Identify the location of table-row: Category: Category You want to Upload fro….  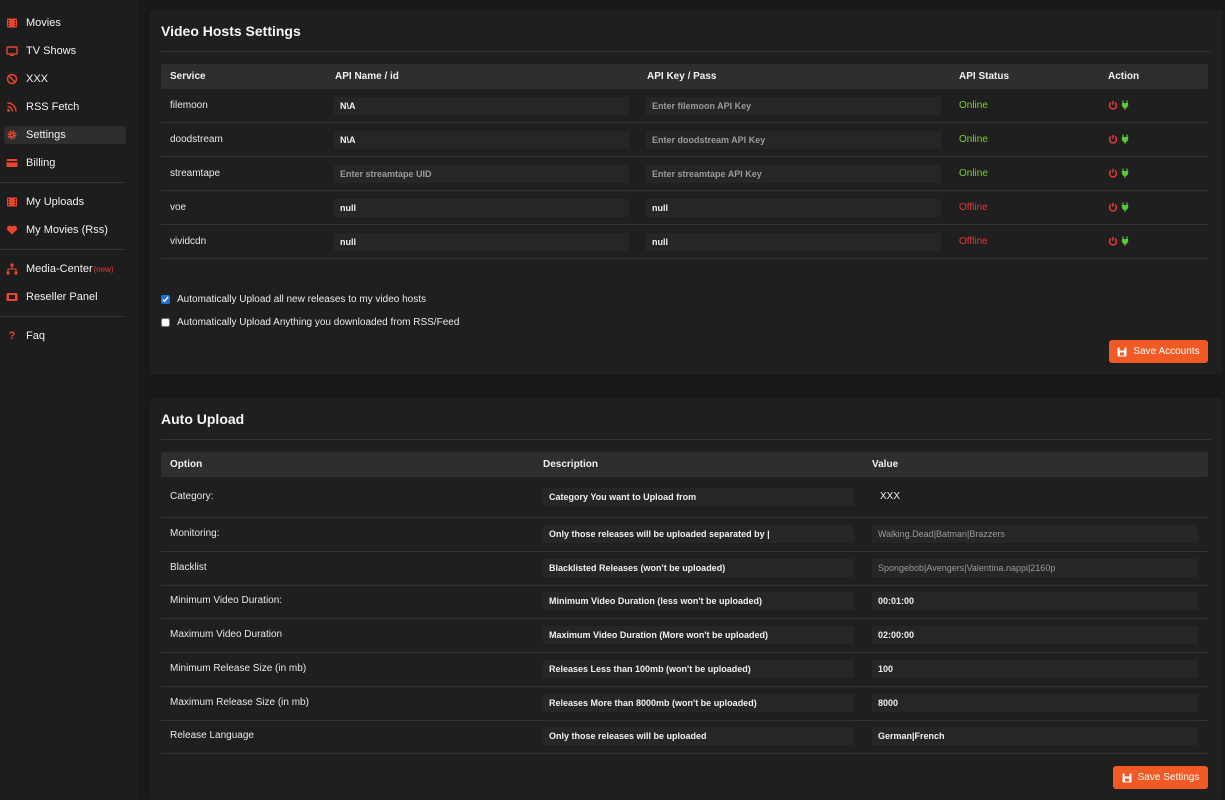
(684, 497).